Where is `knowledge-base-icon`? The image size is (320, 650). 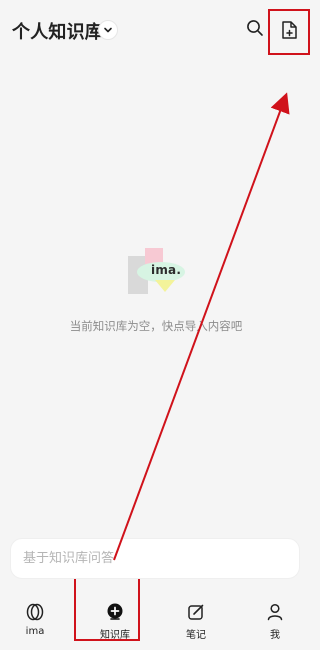 knowledge-base-icon is located at coordinates (115, 612).